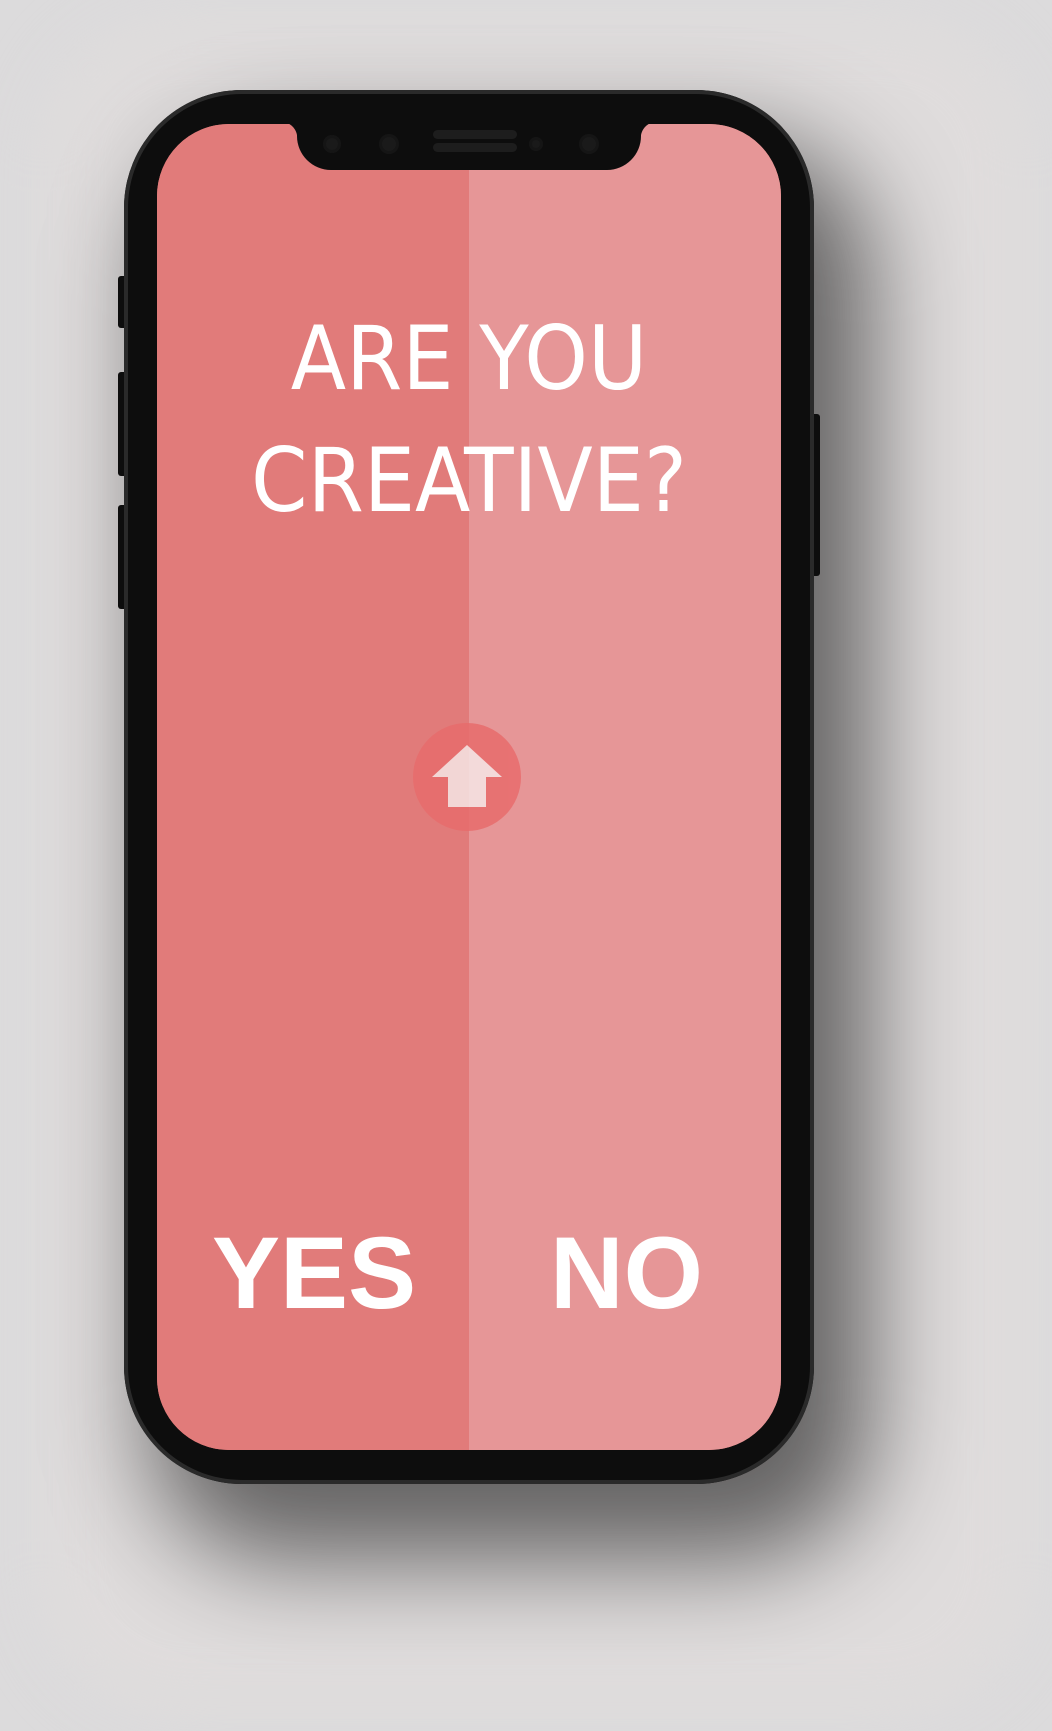 This screenshot has height=1731, width=1052. I want to click on front-camera-icon, so click(389, 144).